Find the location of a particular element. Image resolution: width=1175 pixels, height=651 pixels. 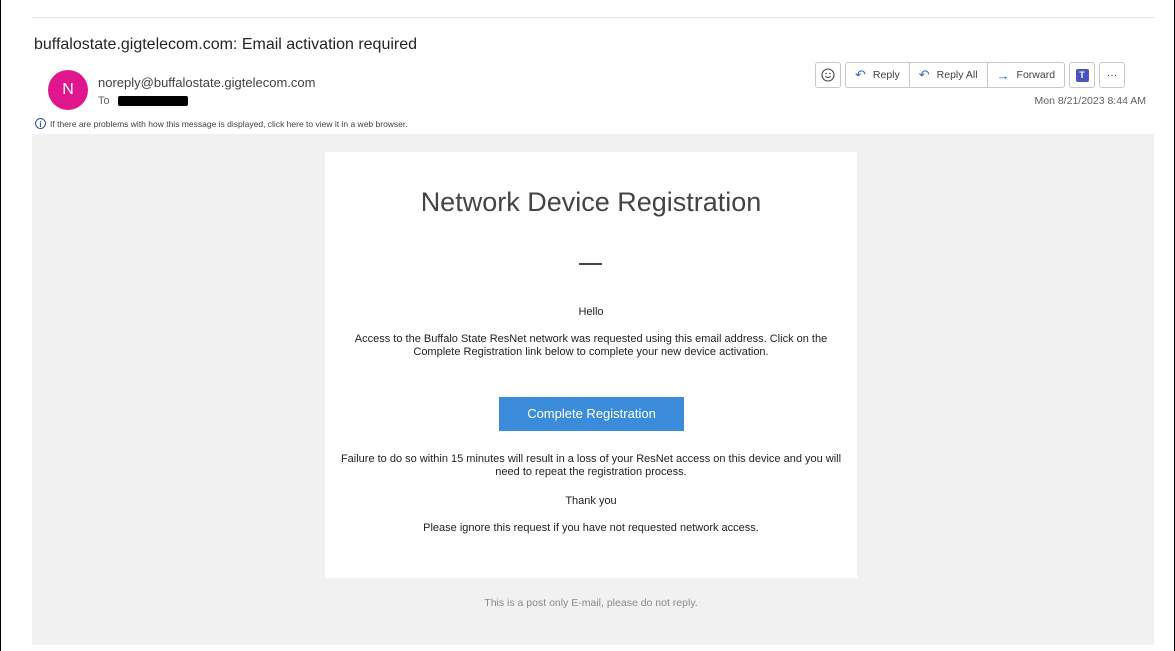

reply-button-group: ↶ Reply ↶ Reply All → Forward is located at coordinates (955, 75).